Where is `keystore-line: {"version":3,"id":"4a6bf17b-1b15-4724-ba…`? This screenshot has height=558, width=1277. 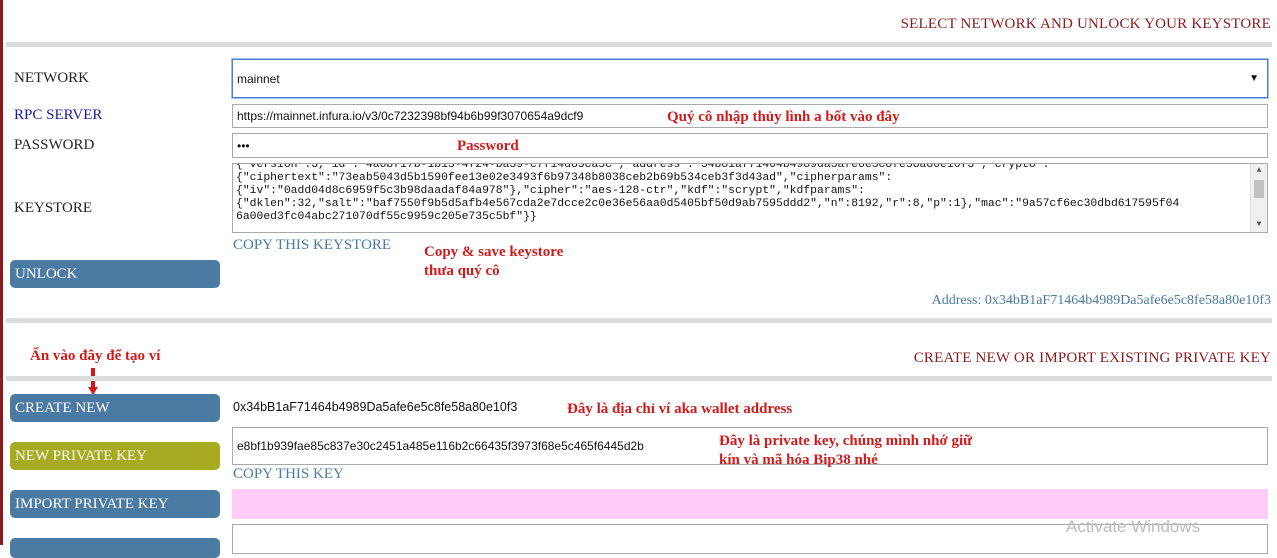
keystore-line: {"version":3,"id":"4a6bf17b-1b15-4724-ba… is located at coordinates (643, 167).